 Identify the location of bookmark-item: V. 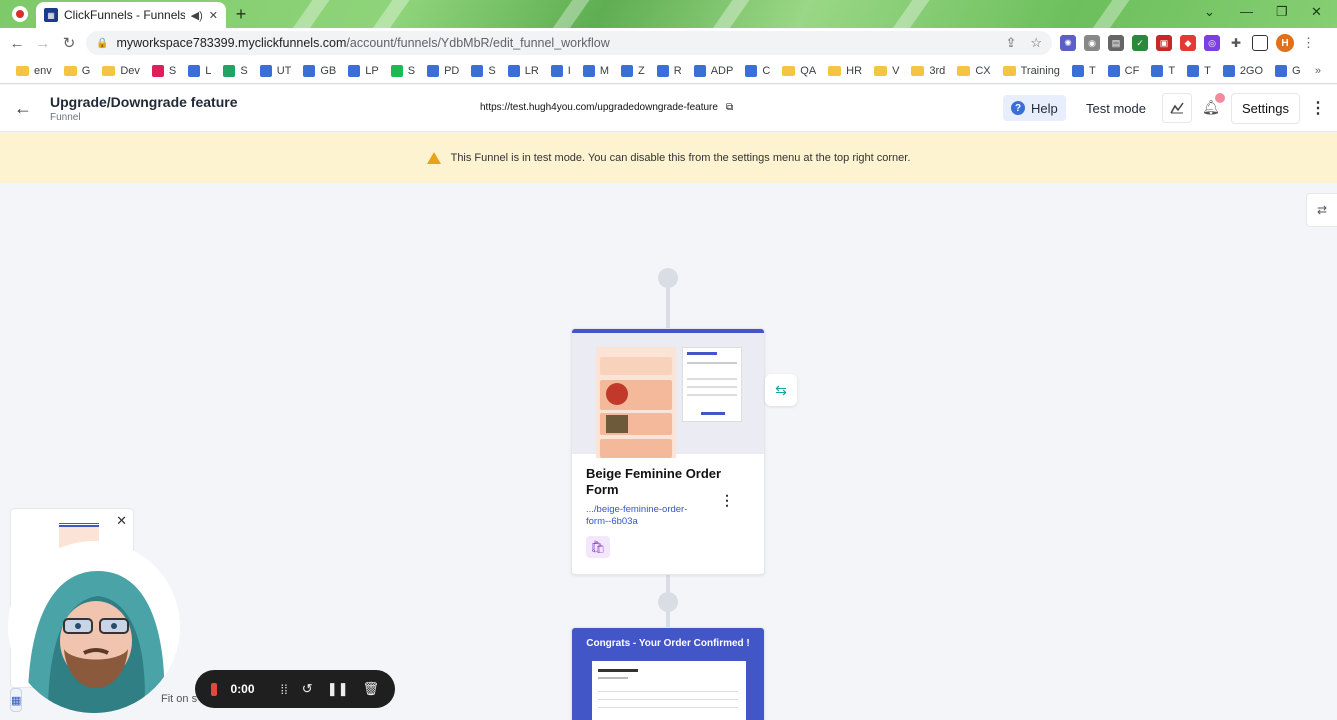
(886, 71).